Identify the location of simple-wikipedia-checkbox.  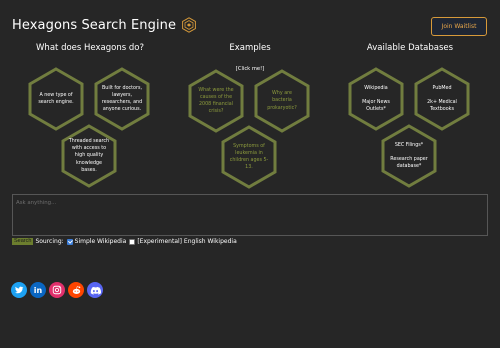
(69, 241).